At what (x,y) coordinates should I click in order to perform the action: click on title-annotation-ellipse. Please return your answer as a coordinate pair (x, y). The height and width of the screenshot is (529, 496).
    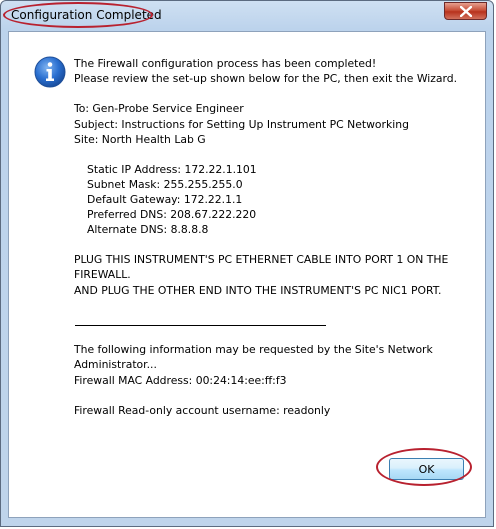
    Looking at the image, I should click on (78, 15).